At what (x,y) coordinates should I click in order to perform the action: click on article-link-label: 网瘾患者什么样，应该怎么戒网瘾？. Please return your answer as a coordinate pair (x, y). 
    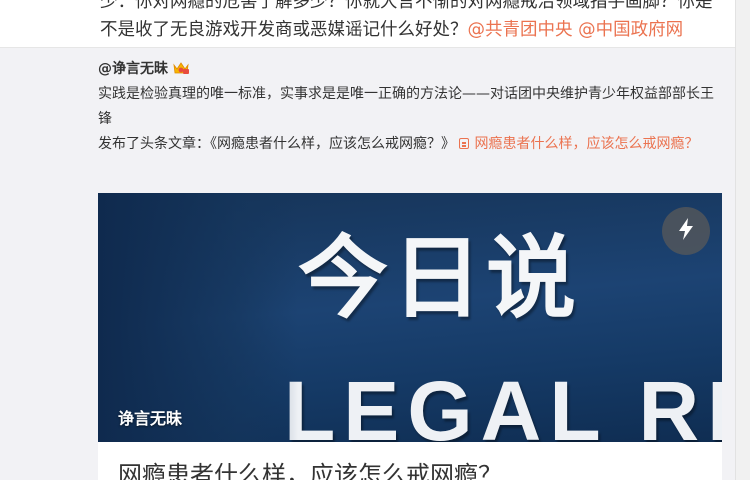
    Looking at the image, I should click on (586, 144).